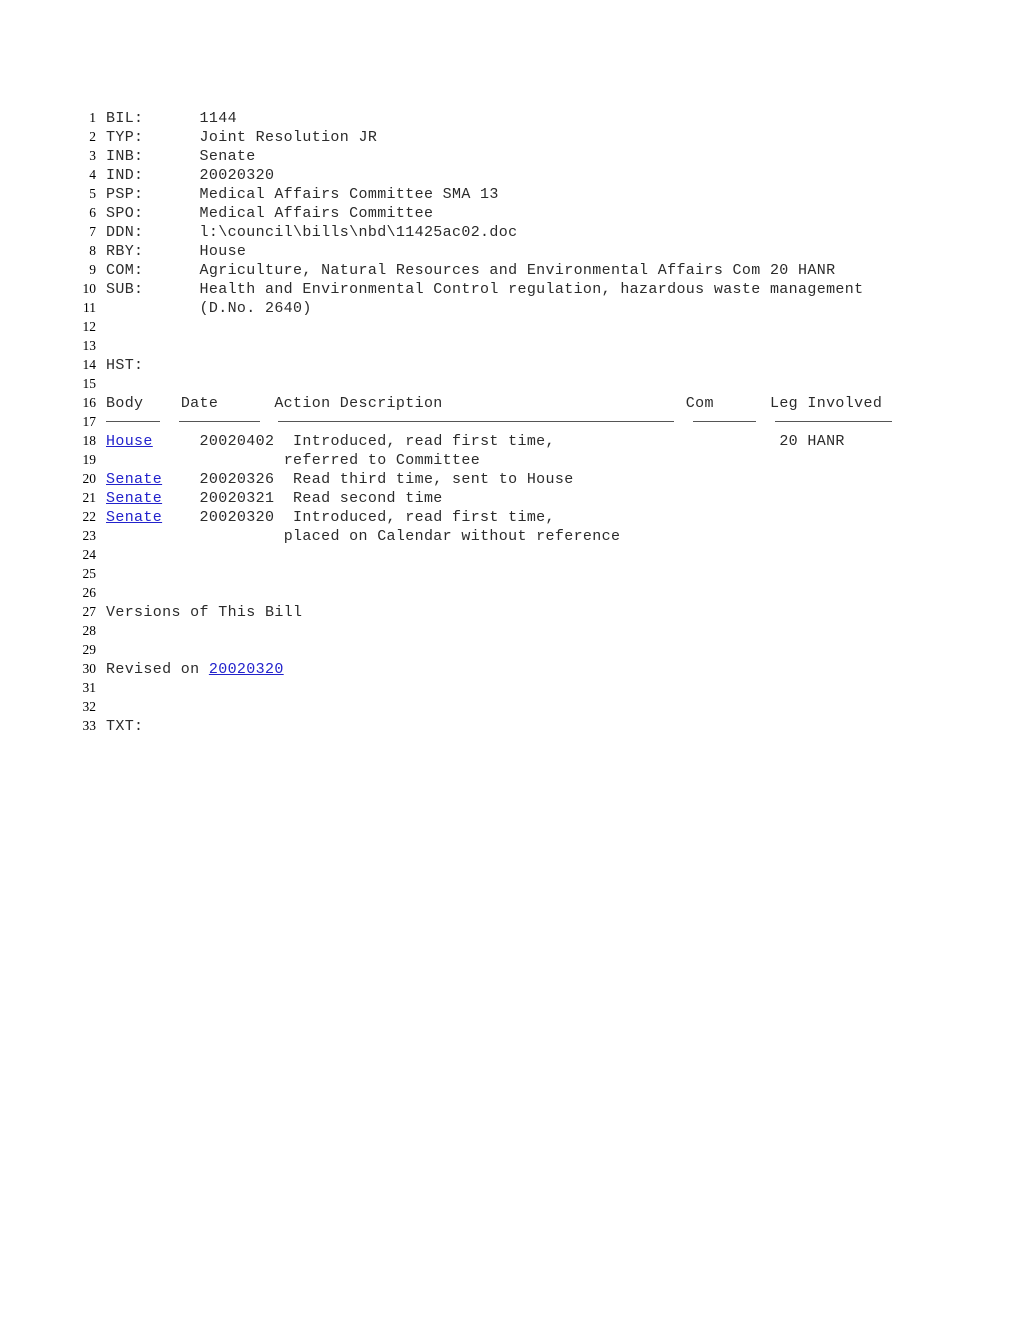 This screenshot has width=1020, height=1320. Describe the element at coordinates (125, 137) in the screenshot. I see `field-typ-label: TYP:` at that location.